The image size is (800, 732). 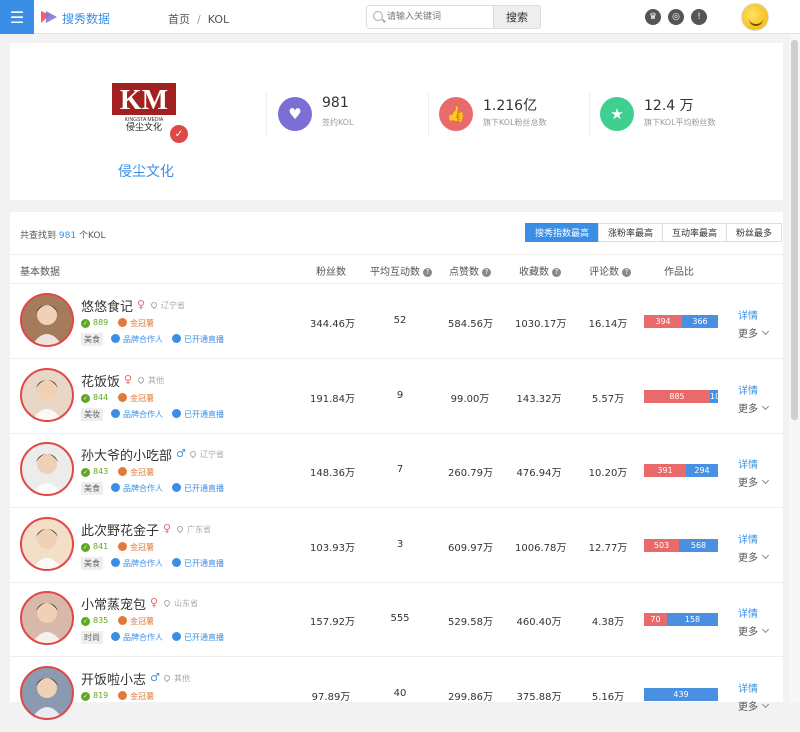 What do you see at coordinates (113, 678) in the screenshot?
I see `kol-name: 开饭啦小志` at bounding box center [113, 678].